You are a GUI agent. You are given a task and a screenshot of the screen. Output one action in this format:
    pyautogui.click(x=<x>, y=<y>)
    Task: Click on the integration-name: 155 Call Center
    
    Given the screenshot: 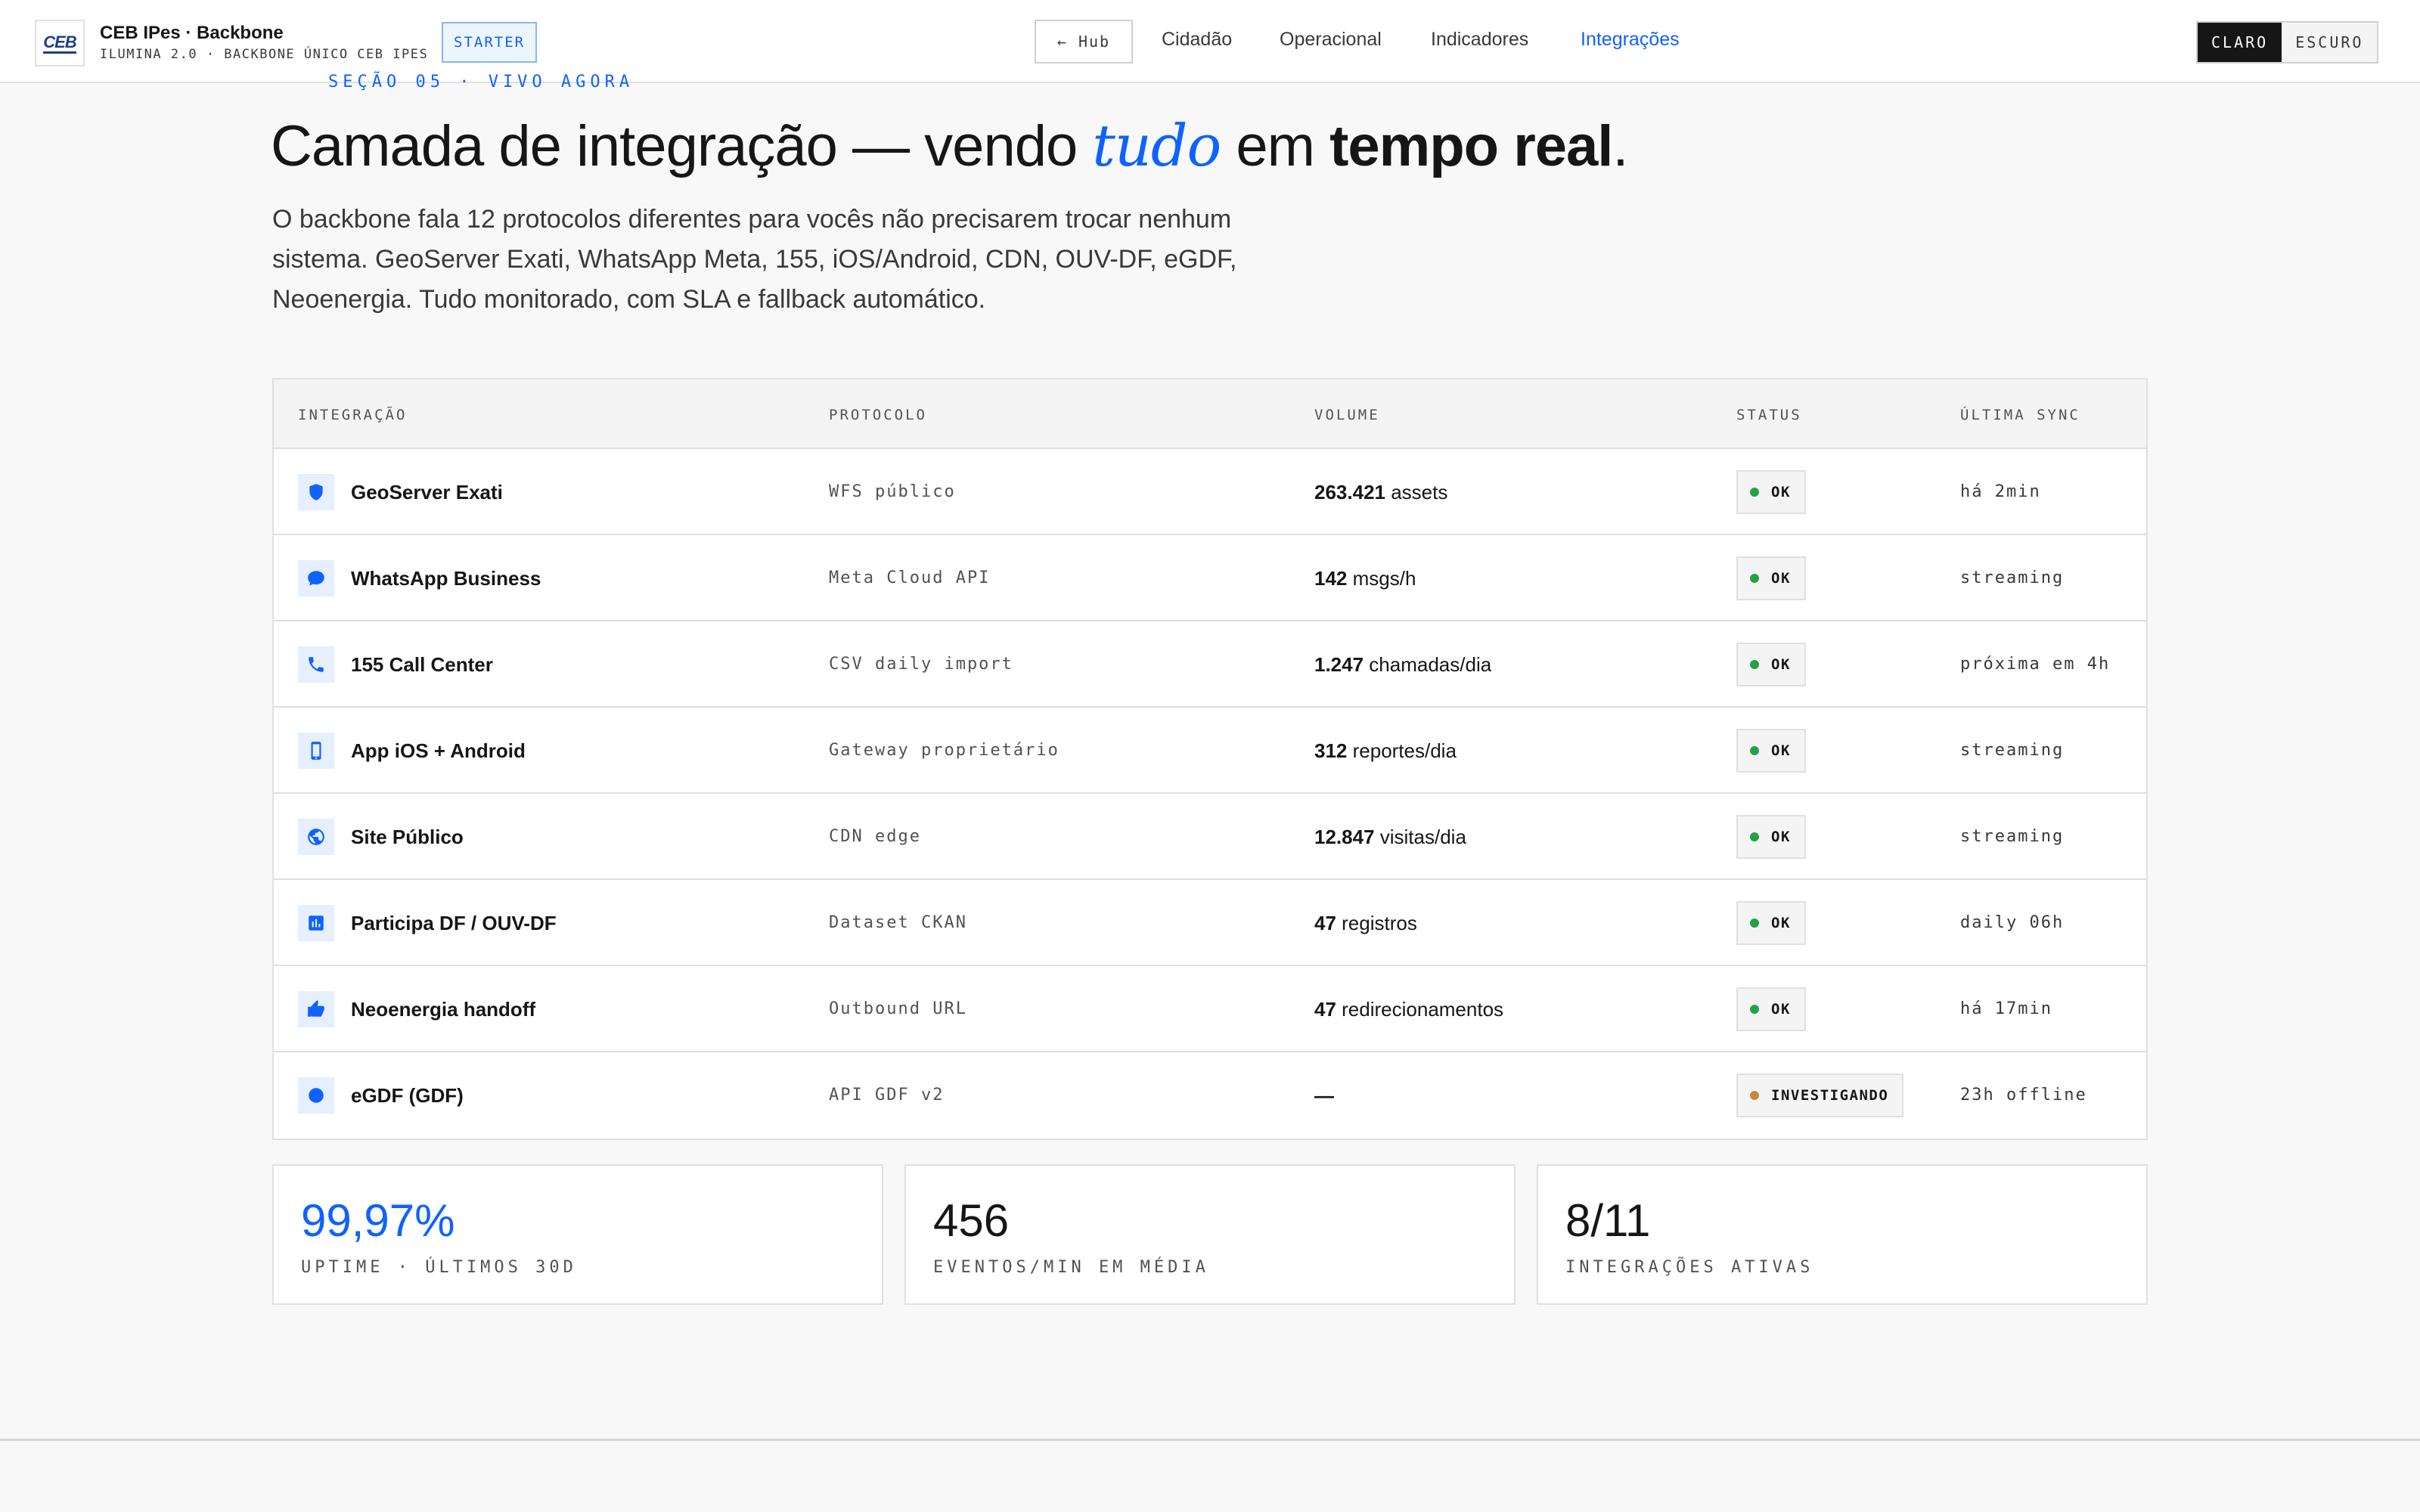 What is the action you would take?
    pyautogui.click(x=422, y=664)
    